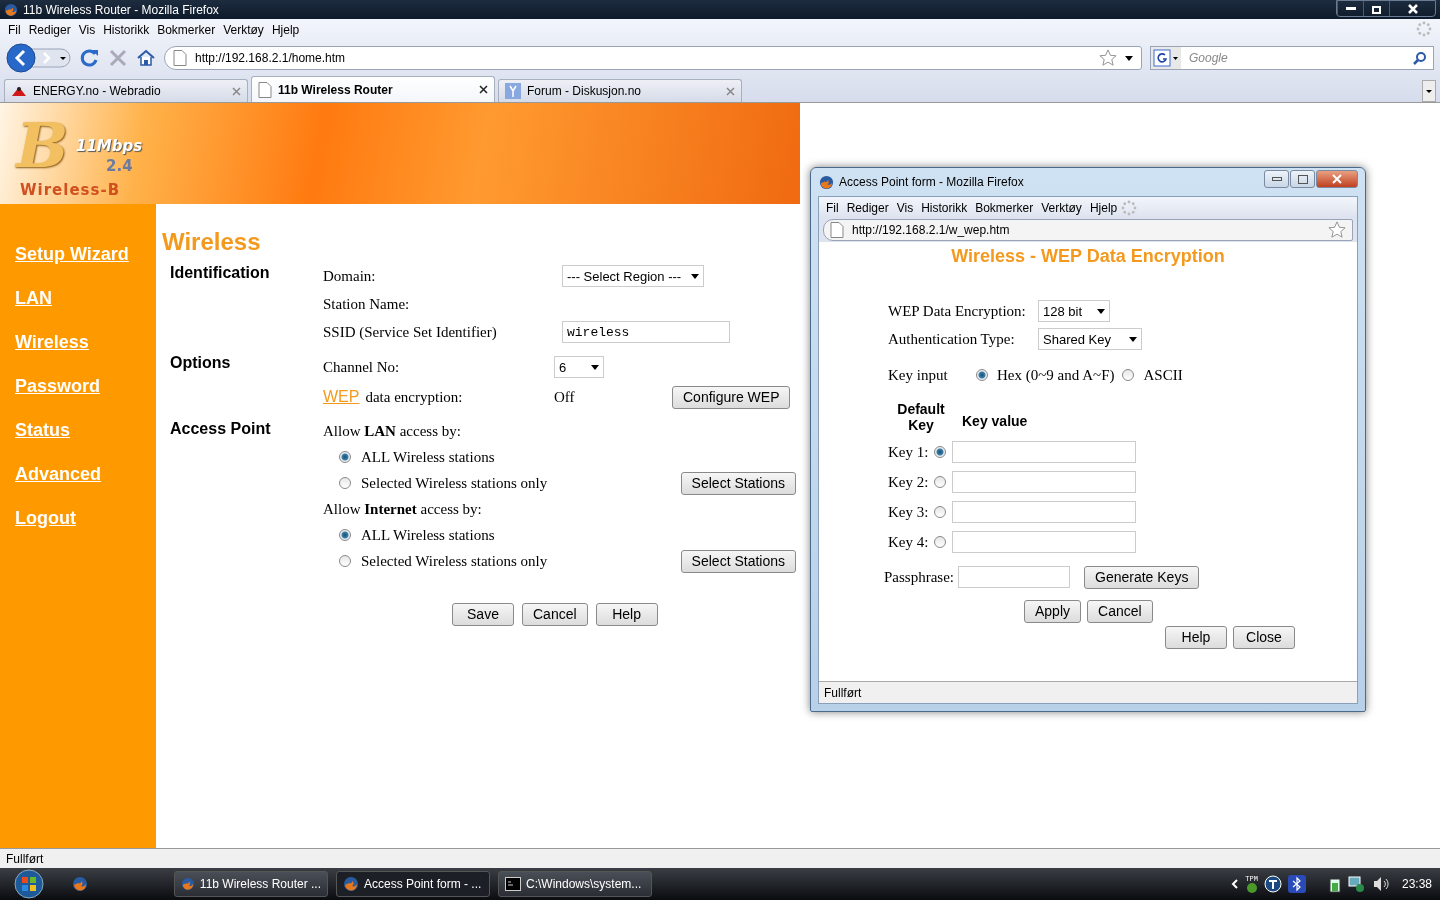  Describe the element at coordinates (80, 884) in the screenshot. I see `quick-launch-button` at that location.